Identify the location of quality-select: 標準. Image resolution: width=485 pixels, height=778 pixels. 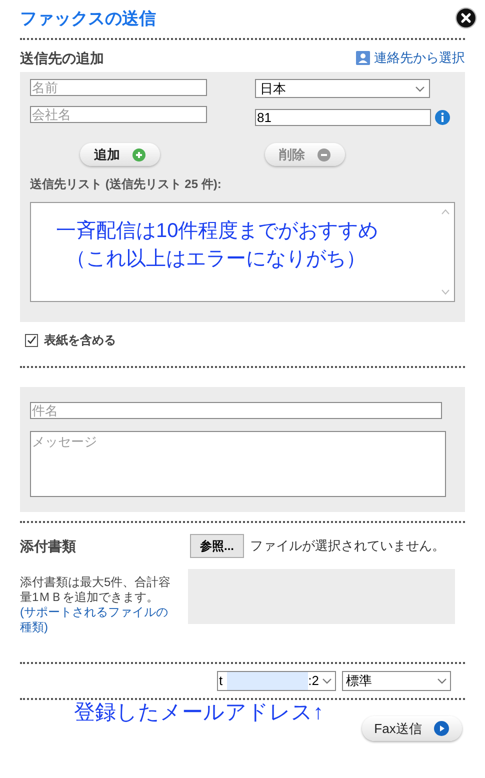
(396, 681).